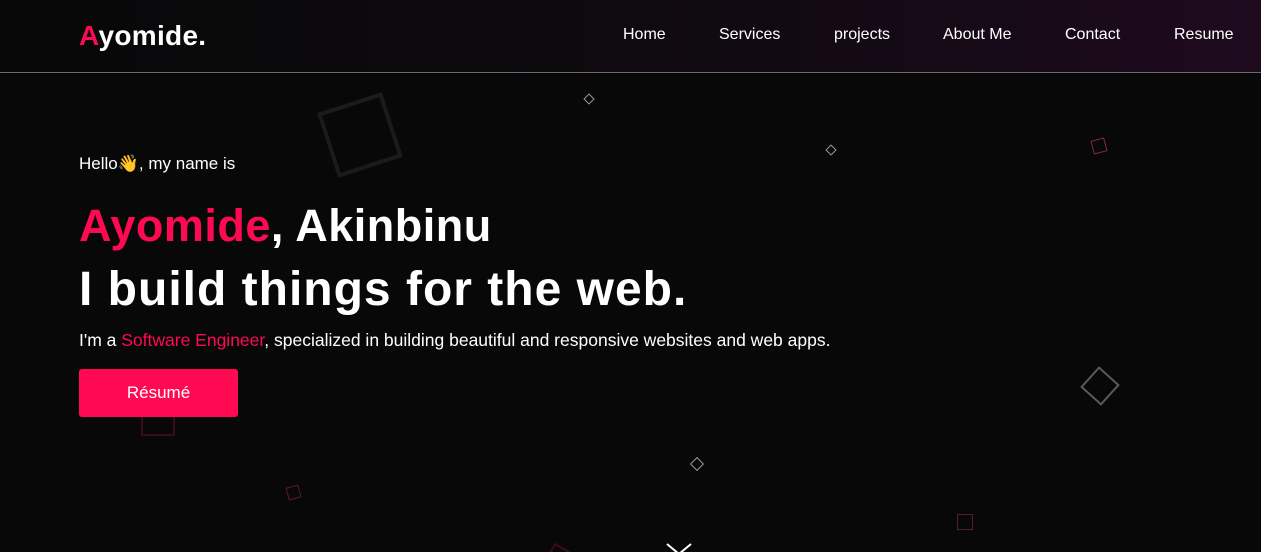 Image resolution: width=1261 pixels, height=552 pixels. I want to click on nav-link-home: Home, so click(644, 35).